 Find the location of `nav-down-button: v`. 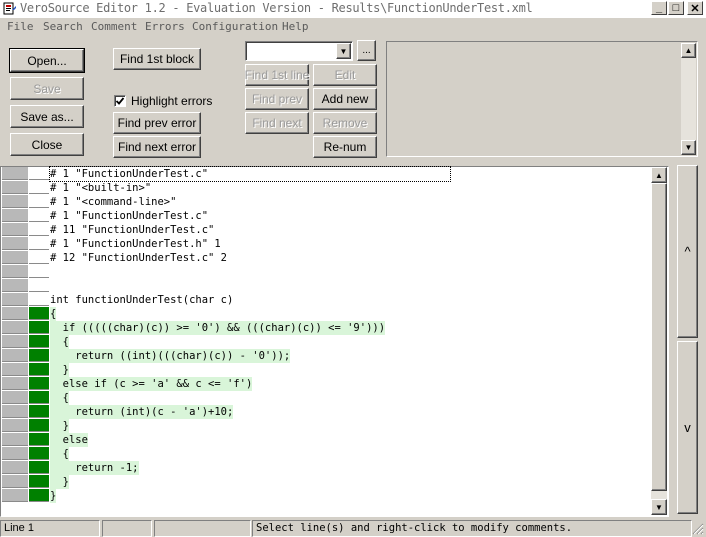

nav-down-button: v is located at coordinates (687, 427).